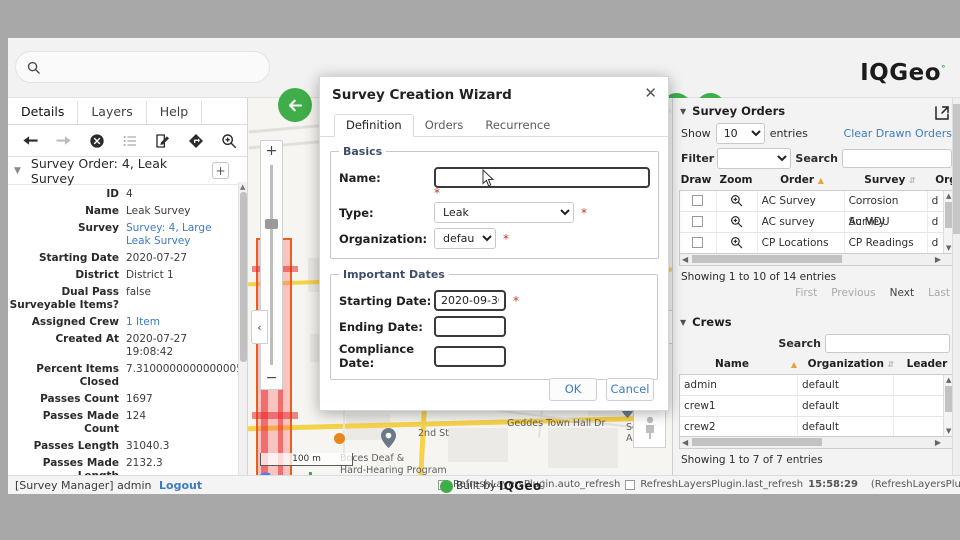 Image resolution: width=960 pixels, height=540 pixels. I want to click on popout-icon, so click(942, 113).